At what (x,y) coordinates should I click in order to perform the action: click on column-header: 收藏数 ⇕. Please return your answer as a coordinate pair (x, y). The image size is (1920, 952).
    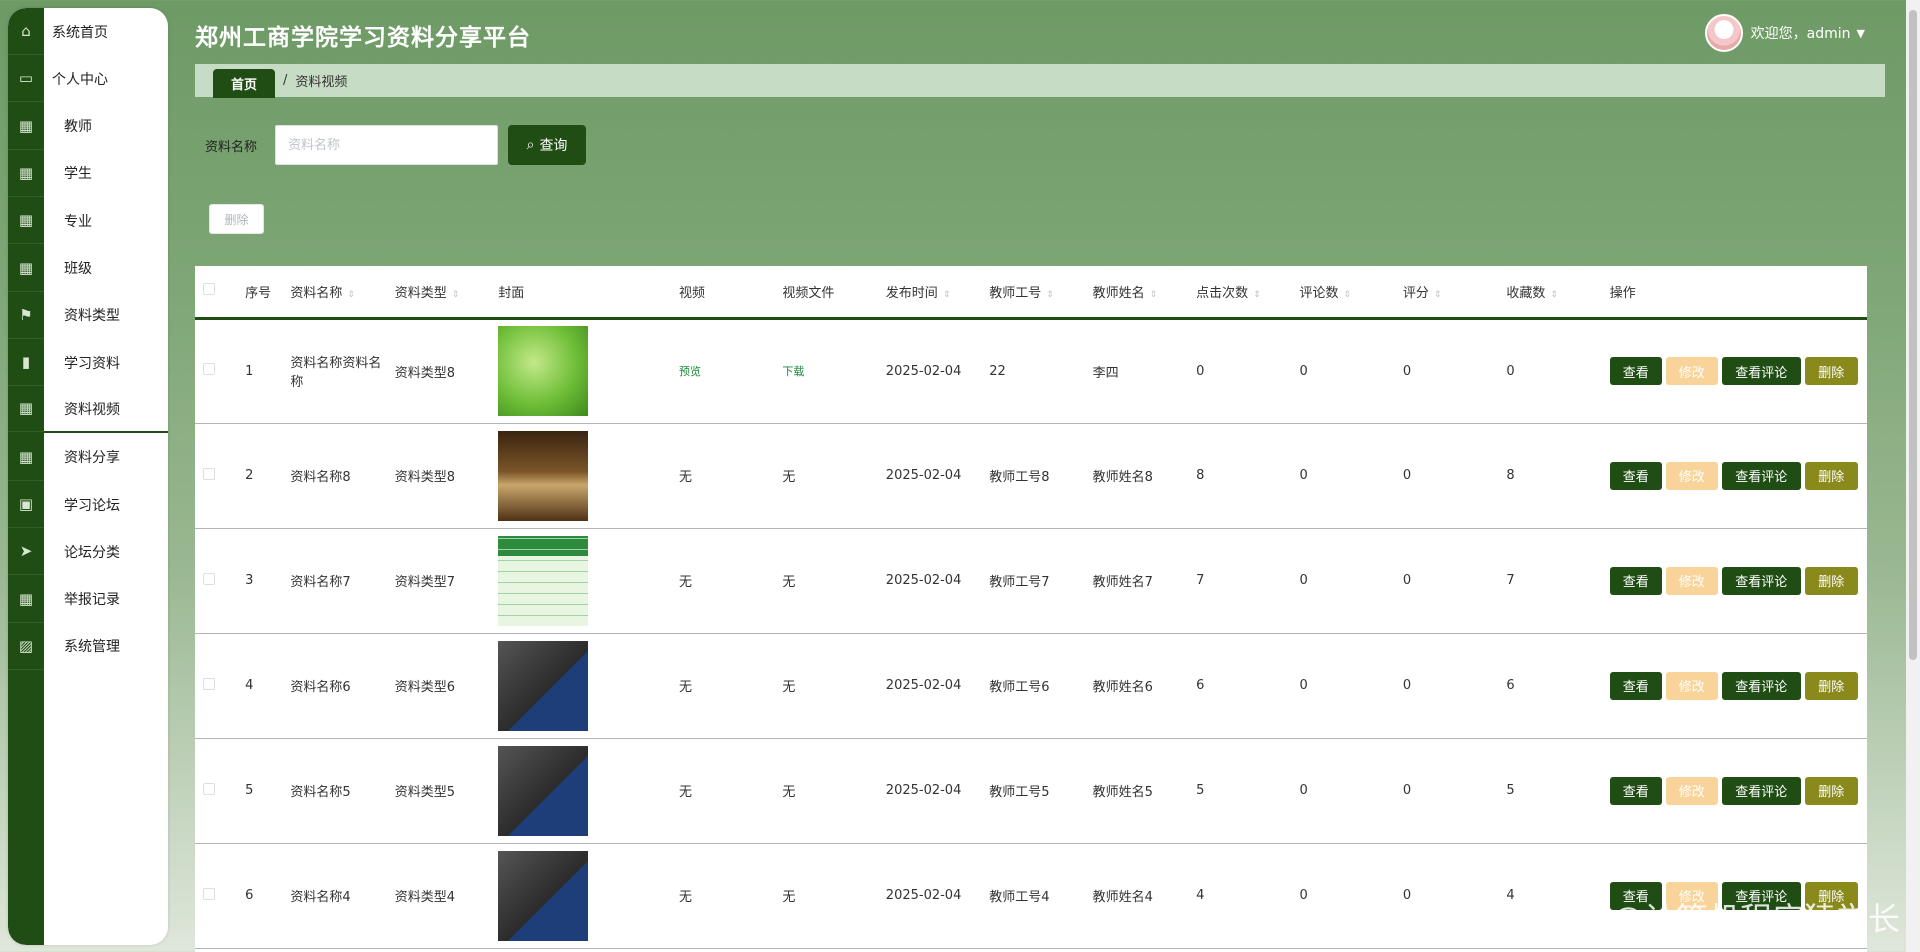
    Looking at the image, I should click on (1549, 292).